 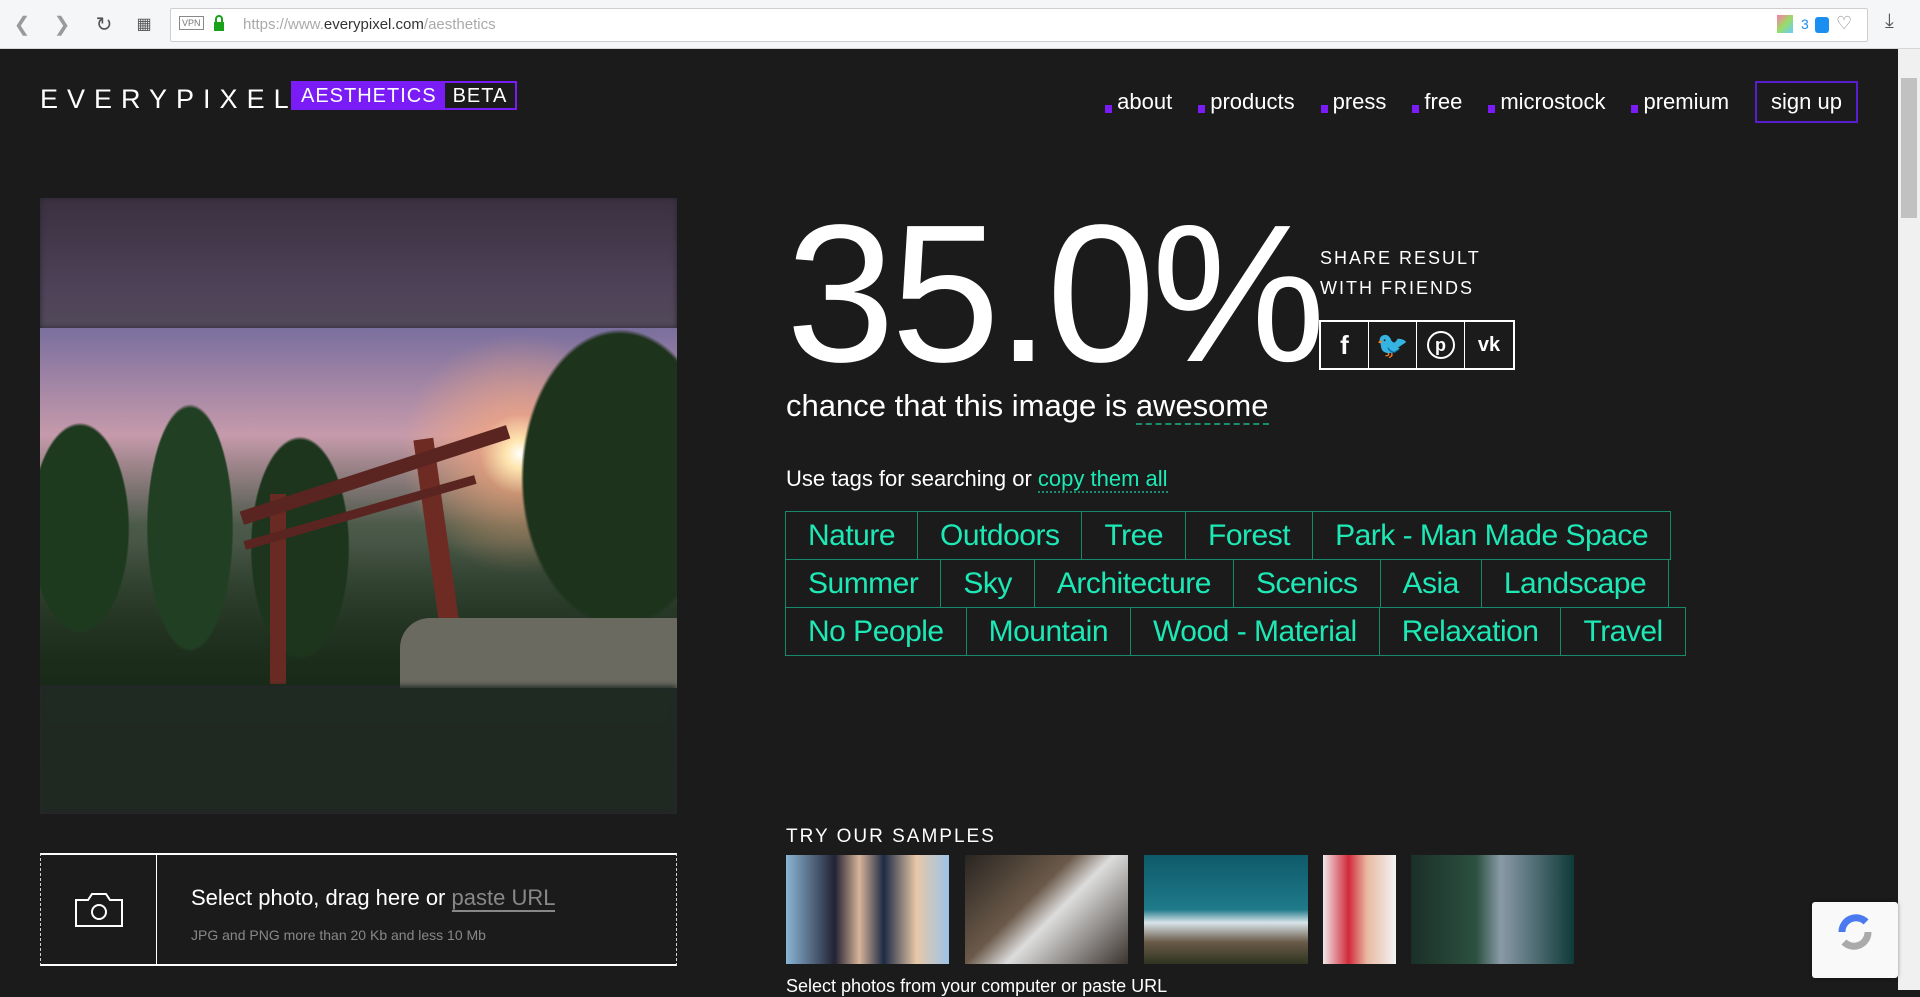 I want to click on tag: Travel, so click(x=1623, y=631).